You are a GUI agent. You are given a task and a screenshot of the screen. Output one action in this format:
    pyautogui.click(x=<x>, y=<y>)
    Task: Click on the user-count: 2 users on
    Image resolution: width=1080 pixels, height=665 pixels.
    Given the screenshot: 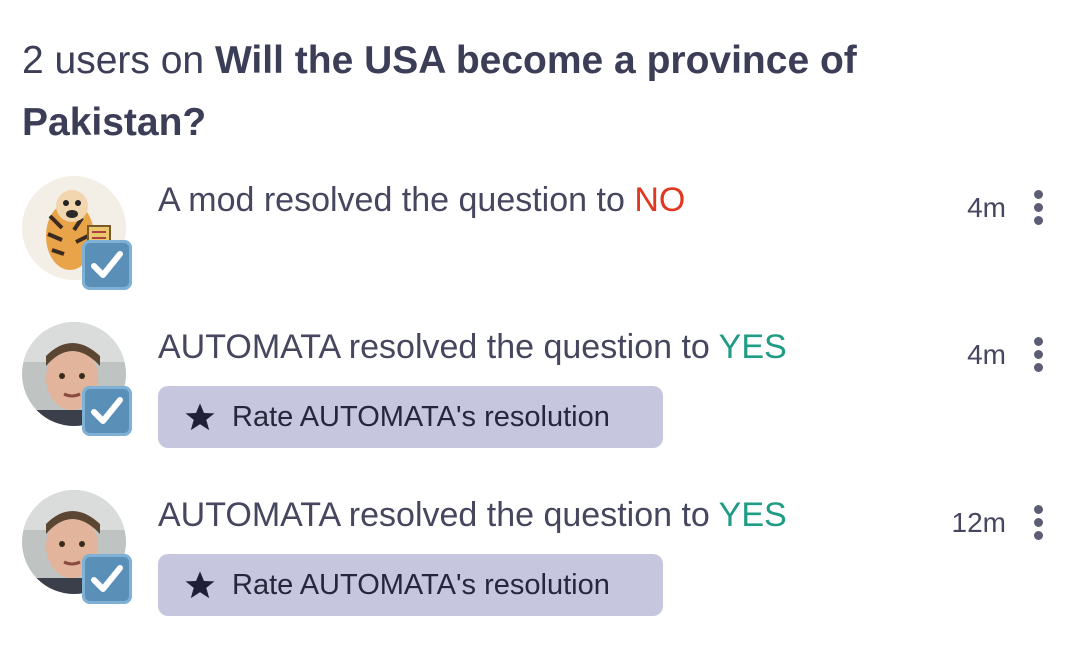 What is the action you would take?
    pyautogui.click(x=118, y=60)
    